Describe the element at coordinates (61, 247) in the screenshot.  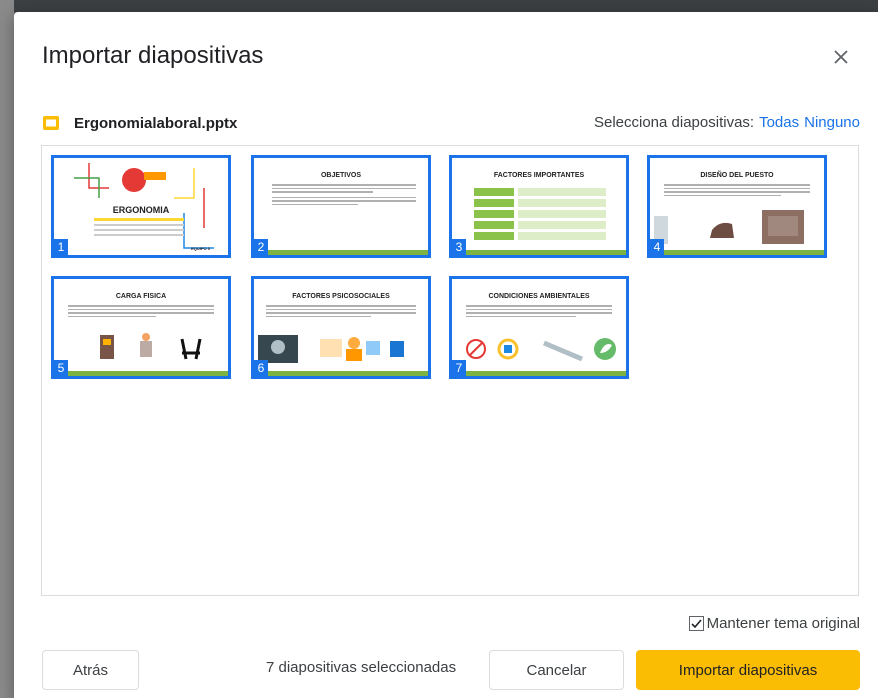
I see `slide-number: 1` at that location.